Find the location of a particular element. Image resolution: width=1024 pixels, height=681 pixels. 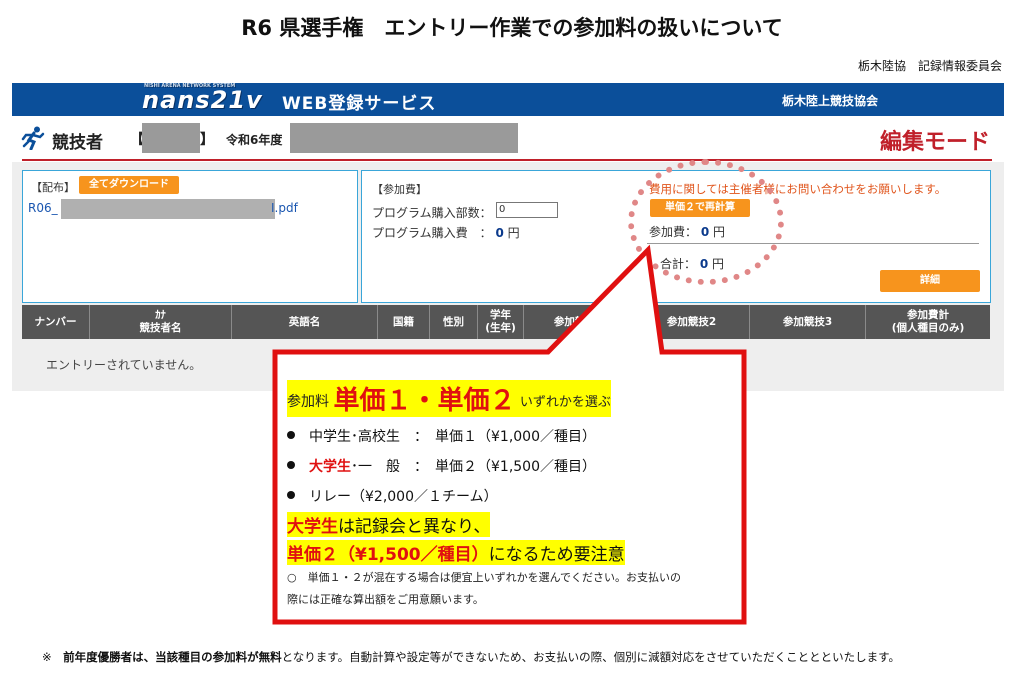

emphasis-red: 大学生 is located at coordinates (312, 527).